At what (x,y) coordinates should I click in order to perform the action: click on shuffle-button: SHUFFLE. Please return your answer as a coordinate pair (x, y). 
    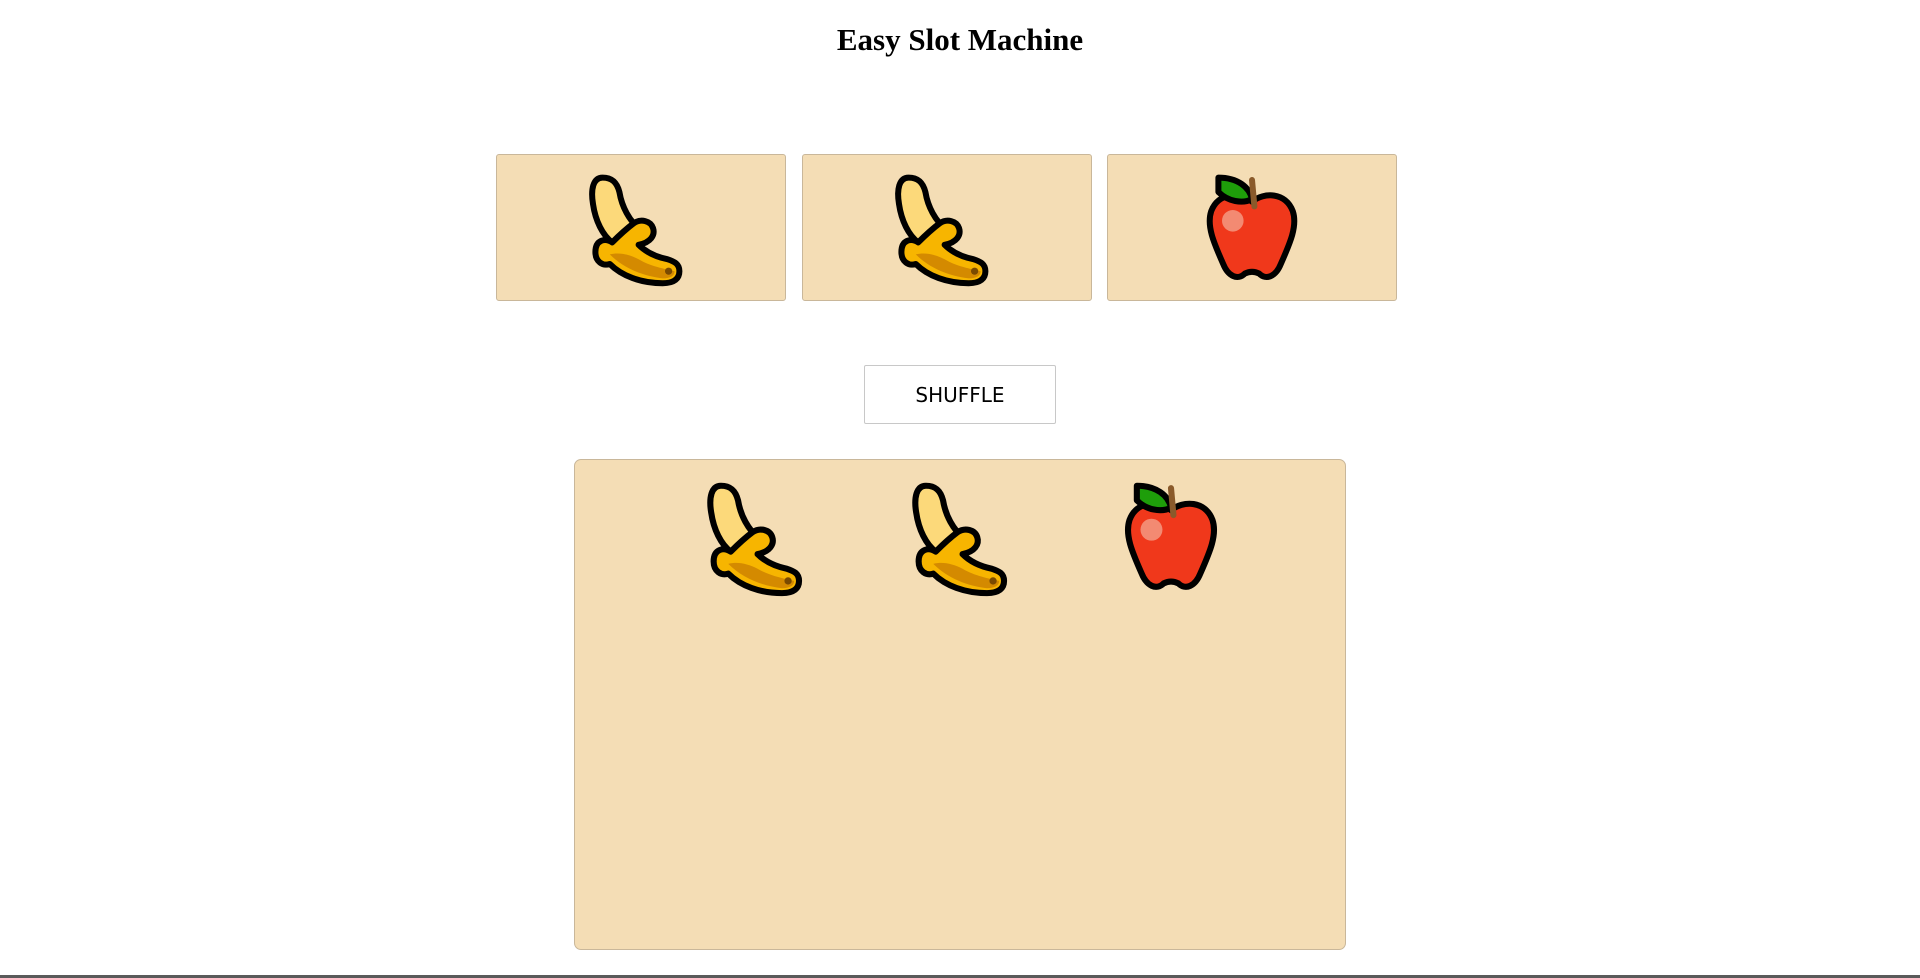
    Looking at the image, I should click on (960, 394).